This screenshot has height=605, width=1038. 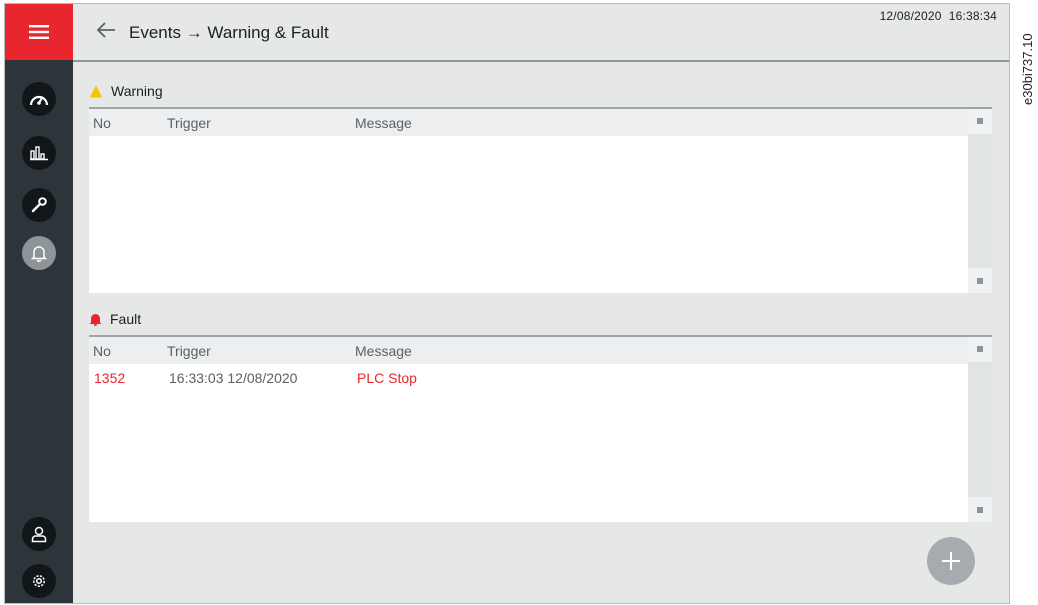 I want to click on sidebar-item-events, so click(x=39, y=253).